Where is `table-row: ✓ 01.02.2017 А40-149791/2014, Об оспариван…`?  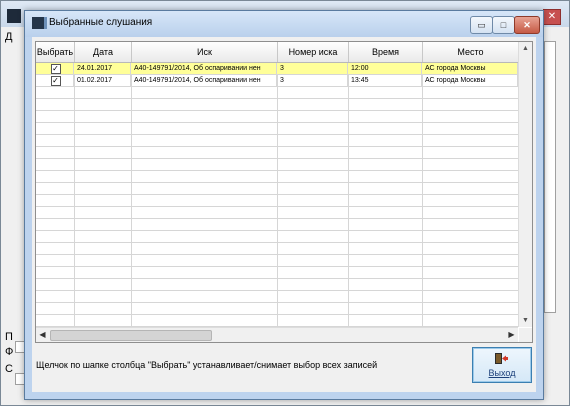
table-row: ✓ 01.02.2017 А40-149791/2014, Об оспариван… is located at coordinates (277, 81).